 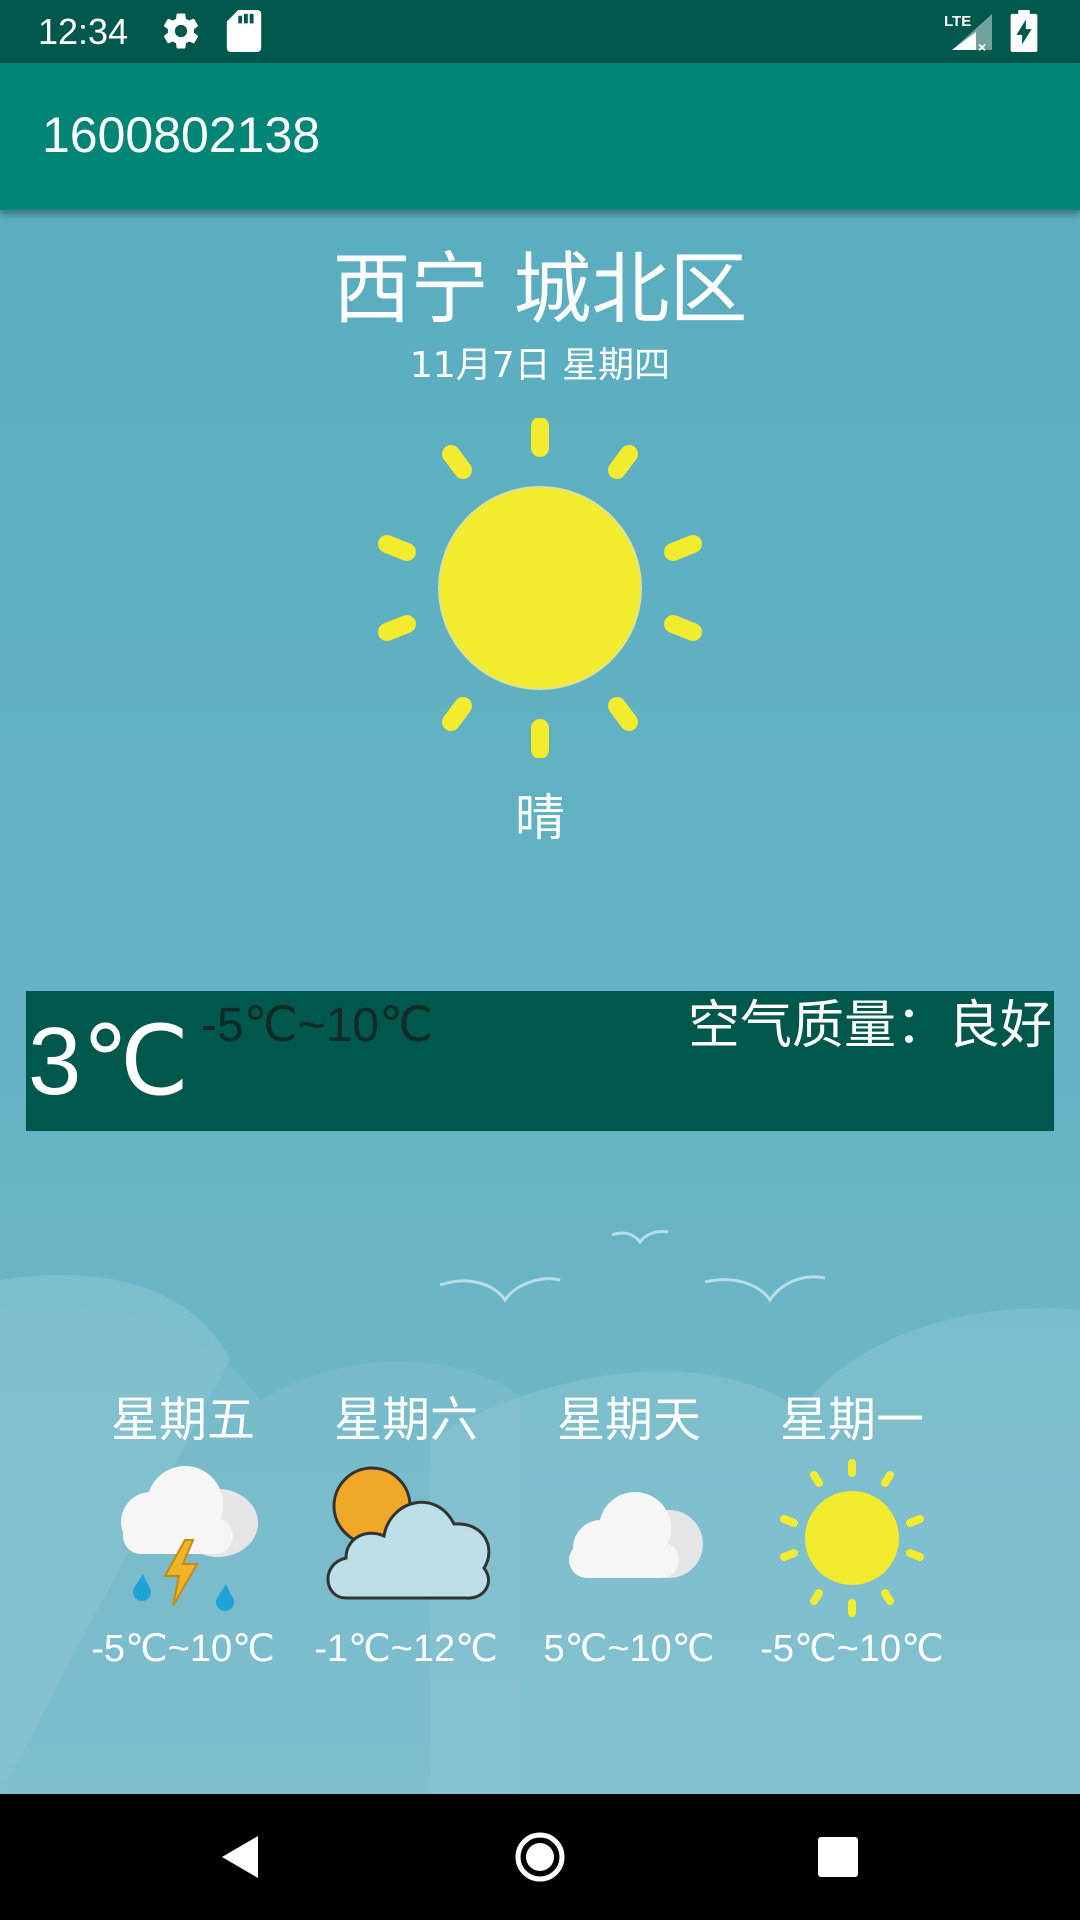 What do you see at coordinates (182, 1420) in the screenshot?
I see `forecast-day: 星期五` at bounding box center [182, 1420].